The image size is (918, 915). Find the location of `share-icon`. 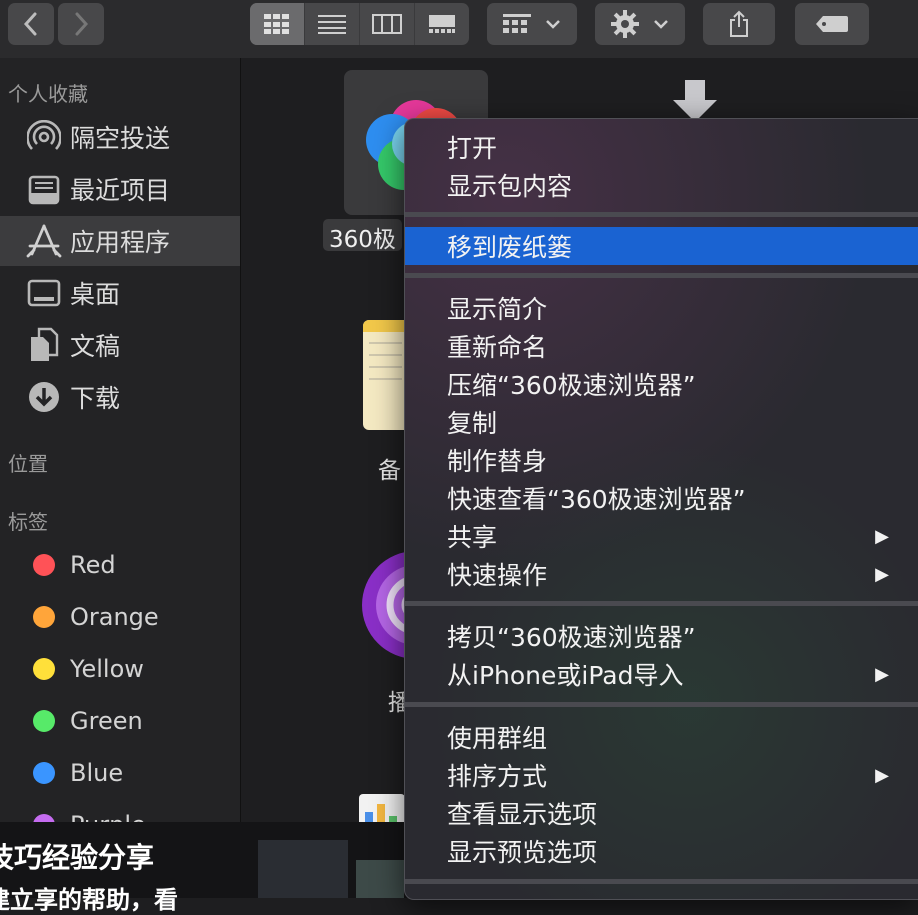

share-icon is located at coordinates (739, 23).